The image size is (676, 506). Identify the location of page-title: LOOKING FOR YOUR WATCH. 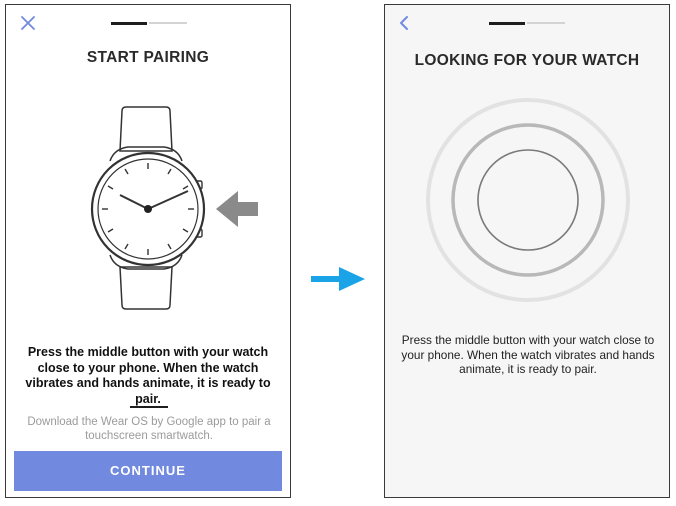
(527, 60).